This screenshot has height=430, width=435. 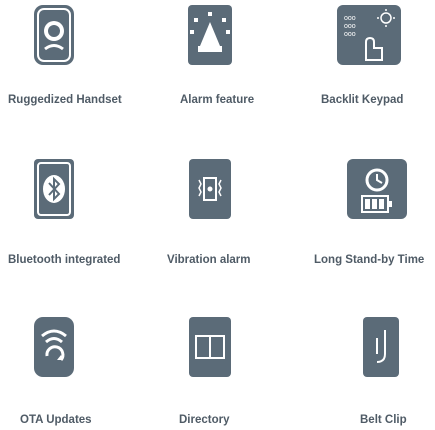 What do you see at coordinates (369, 35) in the screenshot?
I see `backlit-keypad-icon: ooo ooo ooo` at bounding box center [369, 35].